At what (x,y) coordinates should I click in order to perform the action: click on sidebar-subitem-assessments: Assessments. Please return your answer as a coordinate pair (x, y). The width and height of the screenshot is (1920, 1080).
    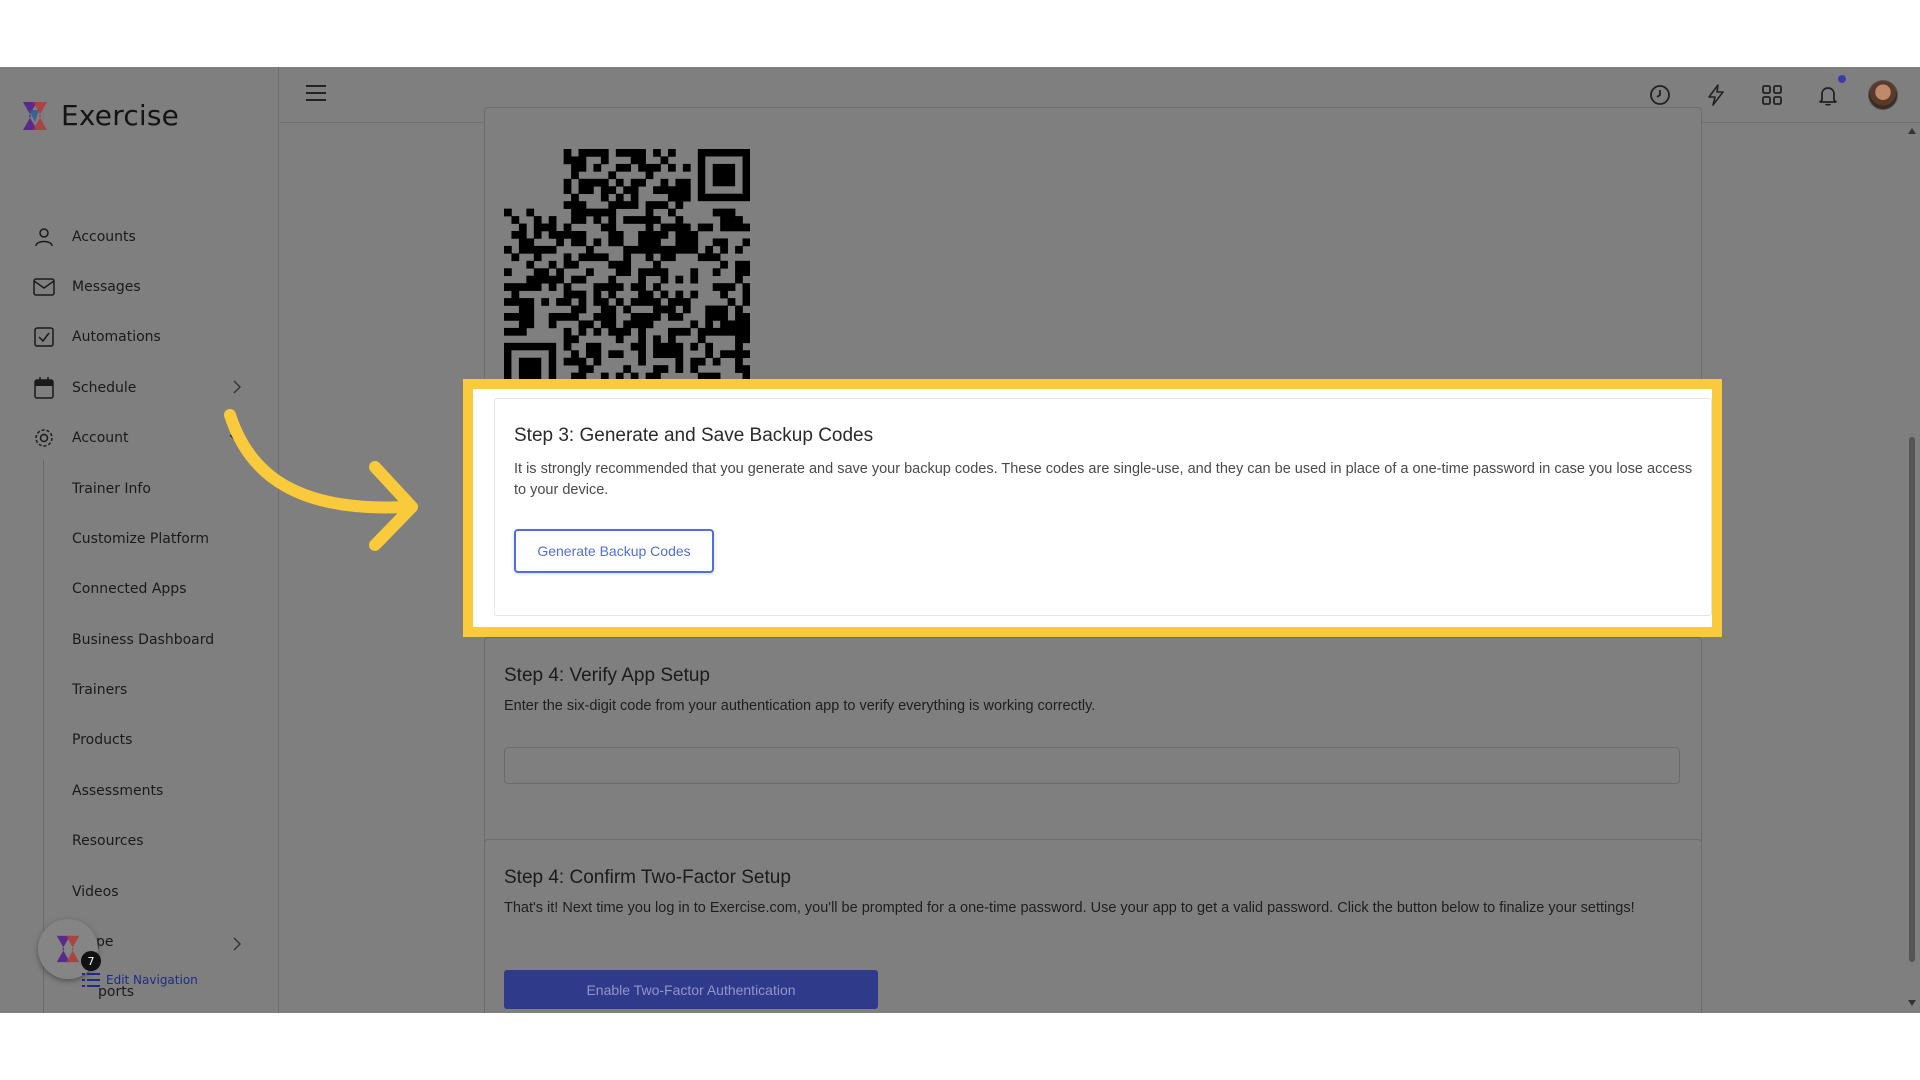
    Looking at the image, I should click on (117, 791).